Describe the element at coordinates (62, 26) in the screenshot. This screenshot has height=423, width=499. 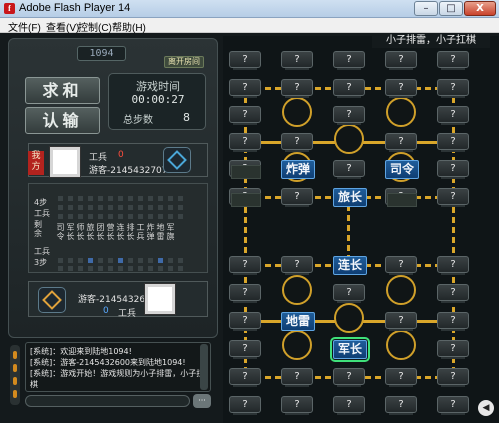
I see `menu-view: 查看(V)` at that location.